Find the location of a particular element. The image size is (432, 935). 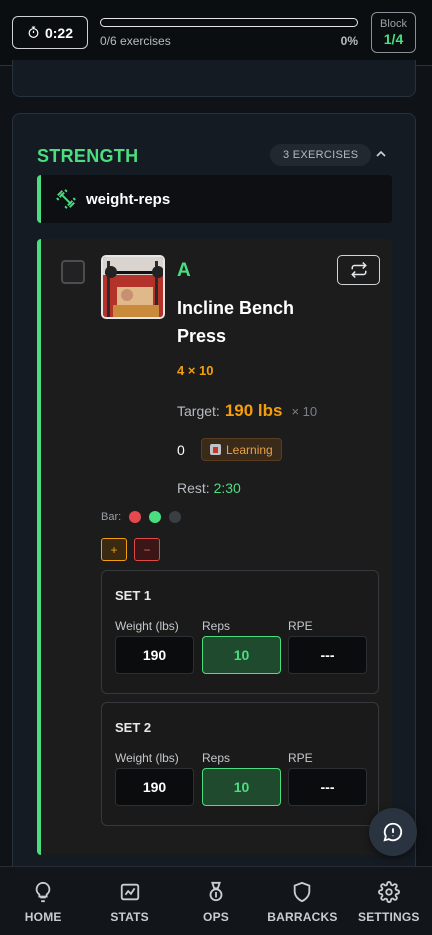

chart-icon is located at coordinates (129, 892).